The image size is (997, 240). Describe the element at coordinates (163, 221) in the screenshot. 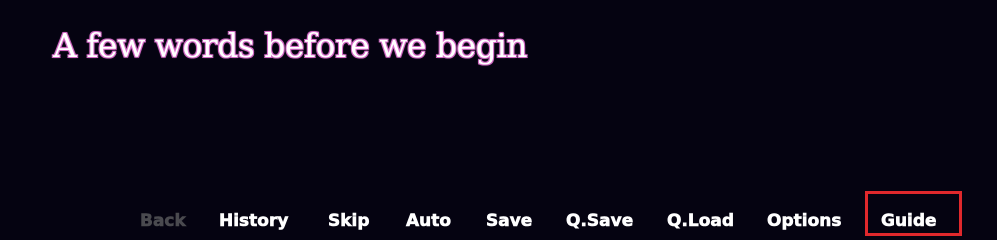

I see `back-button: Back` at that location.